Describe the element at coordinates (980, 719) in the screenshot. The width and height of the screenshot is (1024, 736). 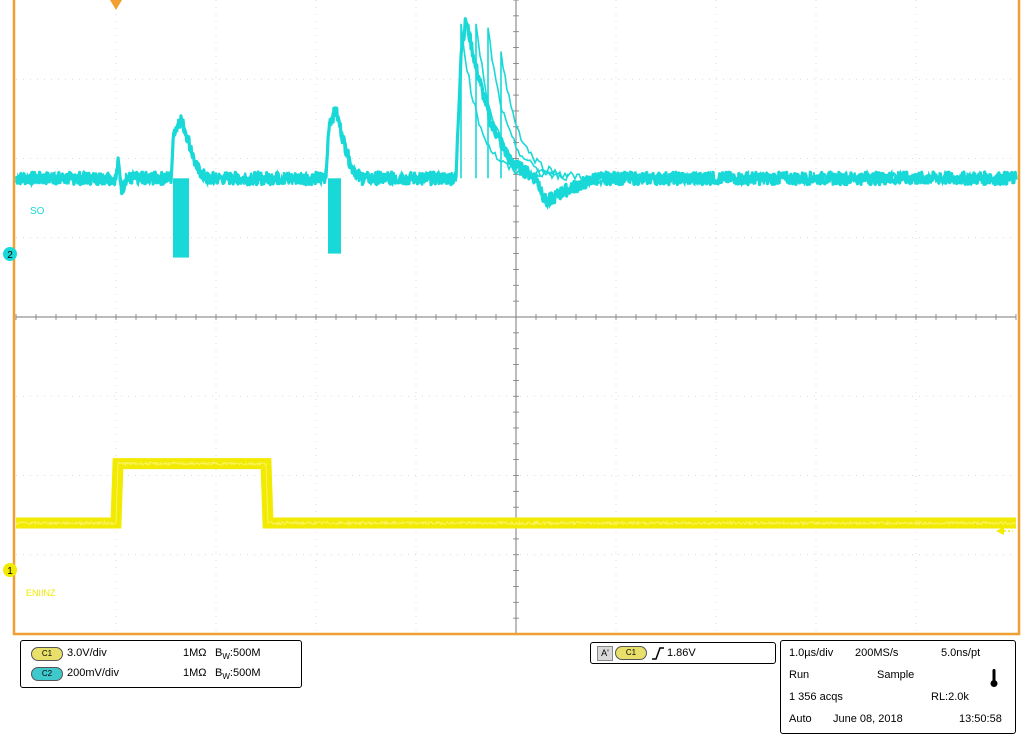
I see `capture-time: 13:50:58` at that location.